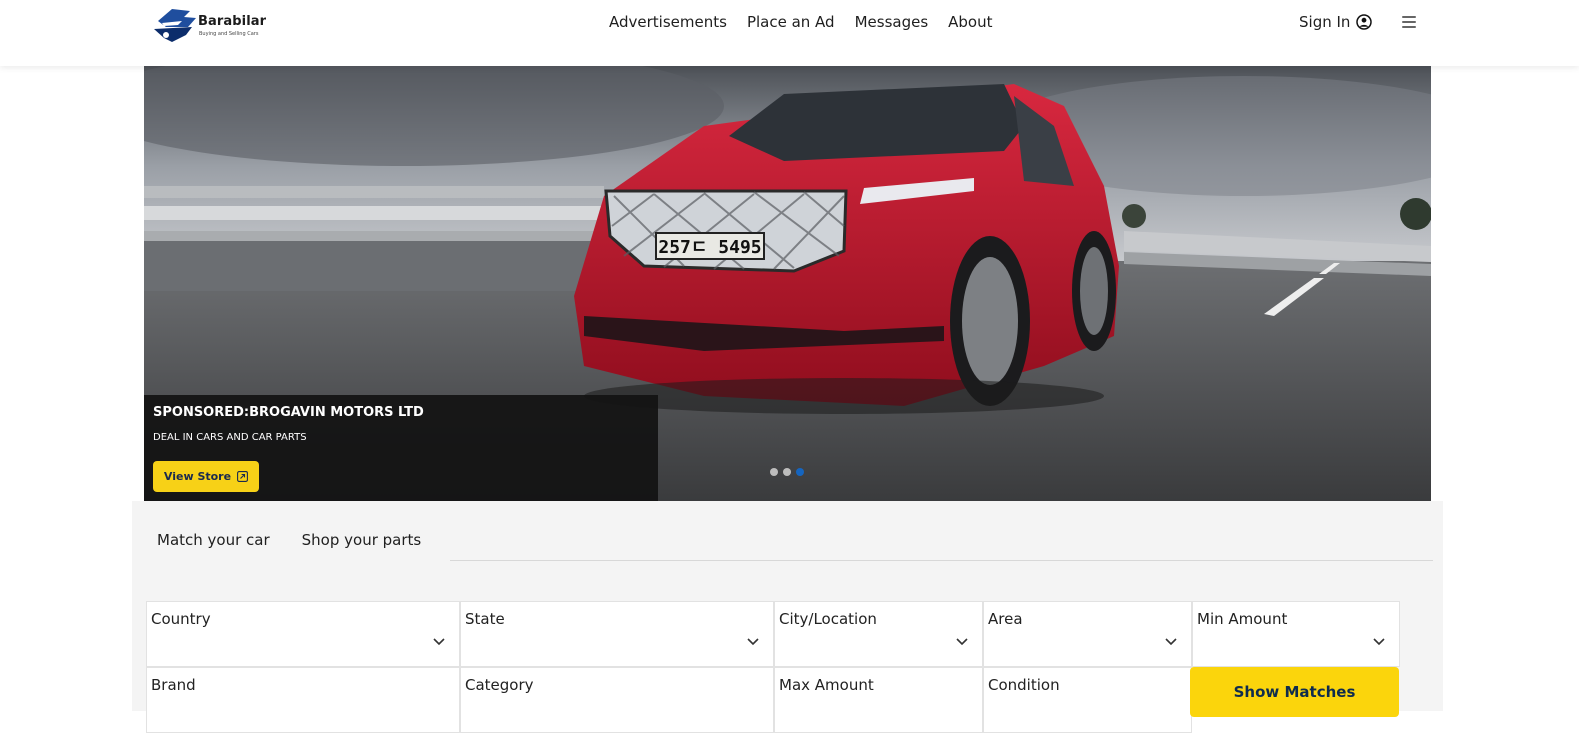  Describe the element at coordinates (229, 34) in the screenshot. I see `logo-tagline: Buying and Selling Cars` at that location.